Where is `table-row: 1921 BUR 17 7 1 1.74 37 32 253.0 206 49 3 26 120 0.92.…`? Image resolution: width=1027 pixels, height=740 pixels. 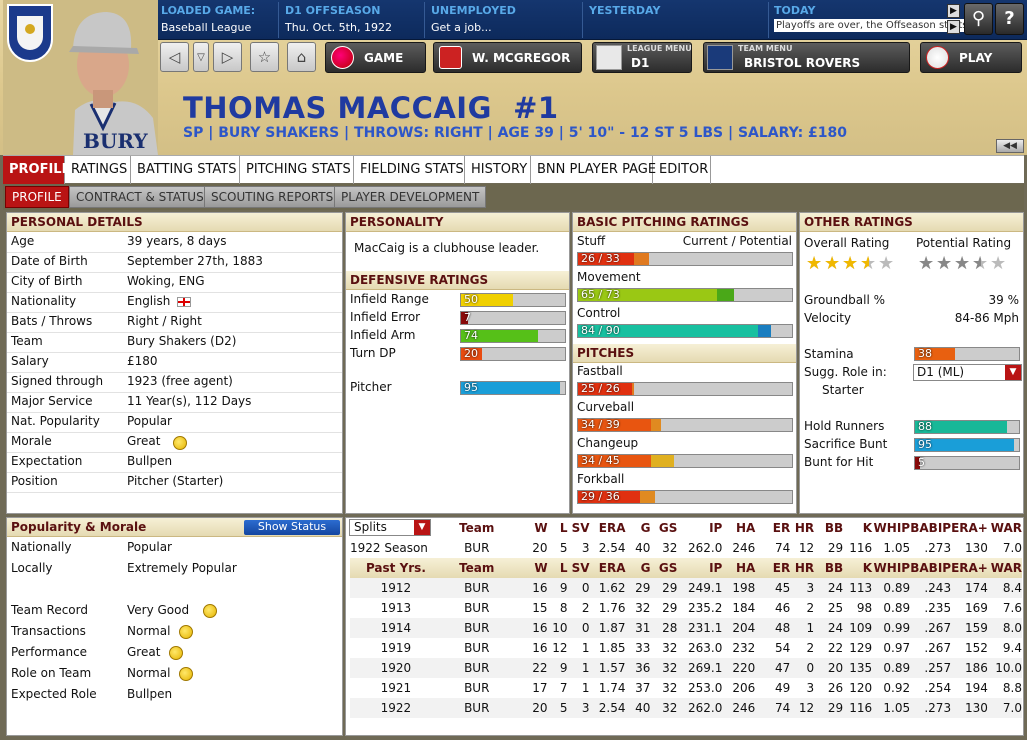 table-row: 1921 BUR 17 7 1 1.74 37 32 253.0 206 49 3 26 120 0.92.… is located at coordinates (686, 688).